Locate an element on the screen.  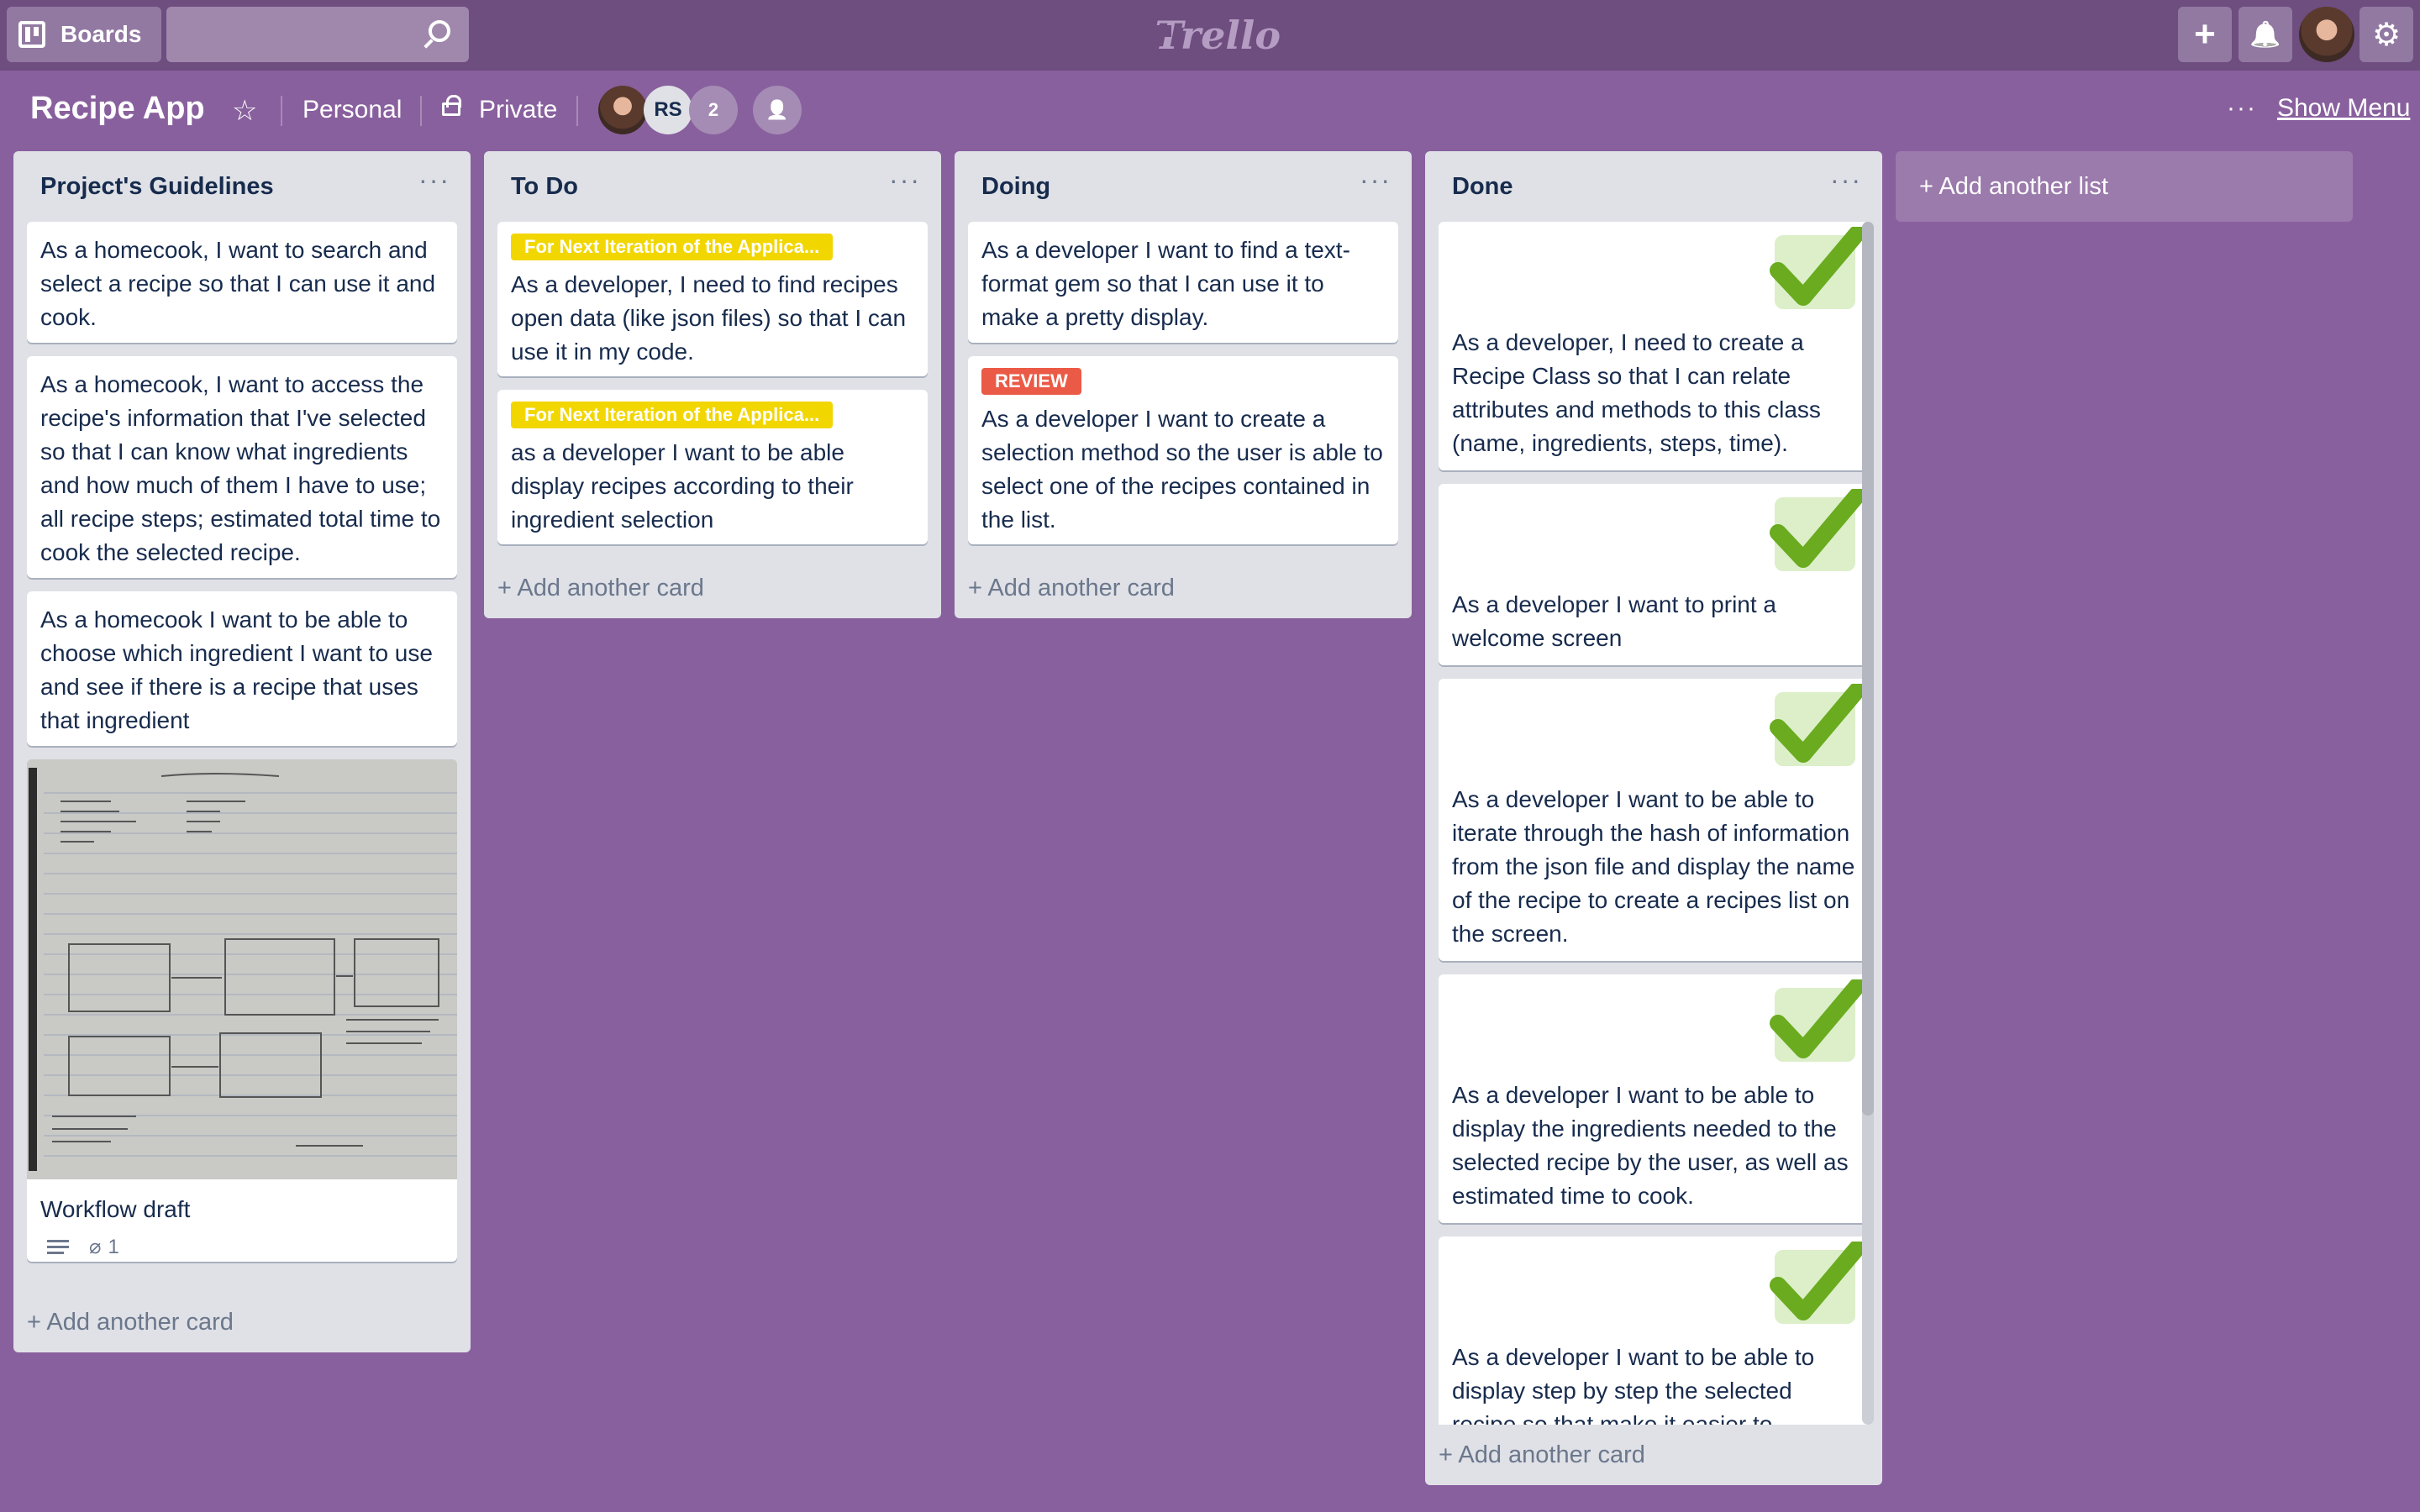
team-button: Personal is located at coordinates (352, 110).